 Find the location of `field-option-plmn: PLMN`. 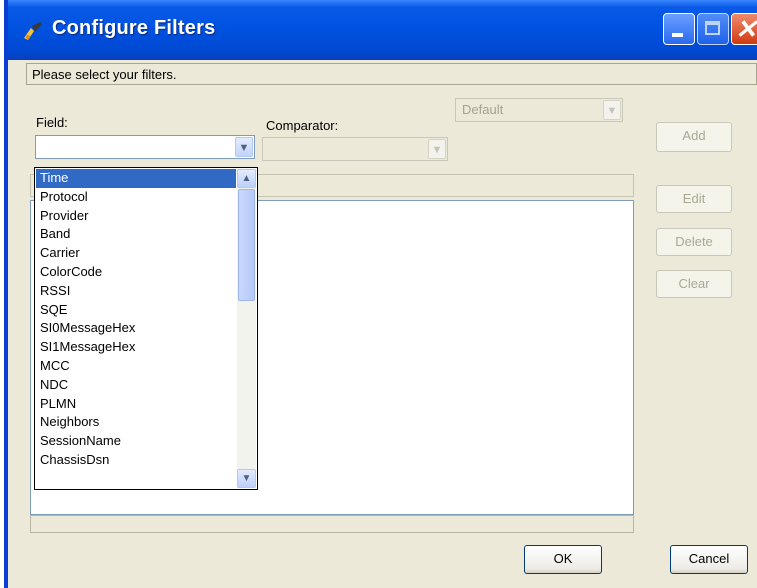

field-option-plmn: PLMN is located at coordinates (136, 404).